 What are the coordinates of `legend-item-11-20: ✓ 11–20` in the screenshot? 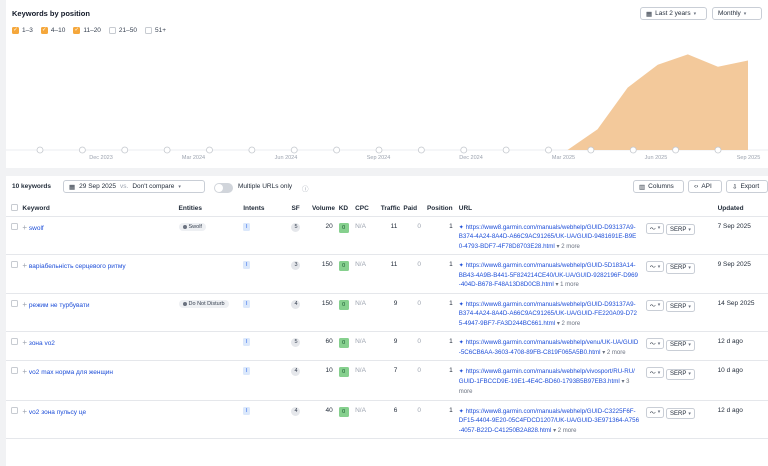 It's located at (87, 30).